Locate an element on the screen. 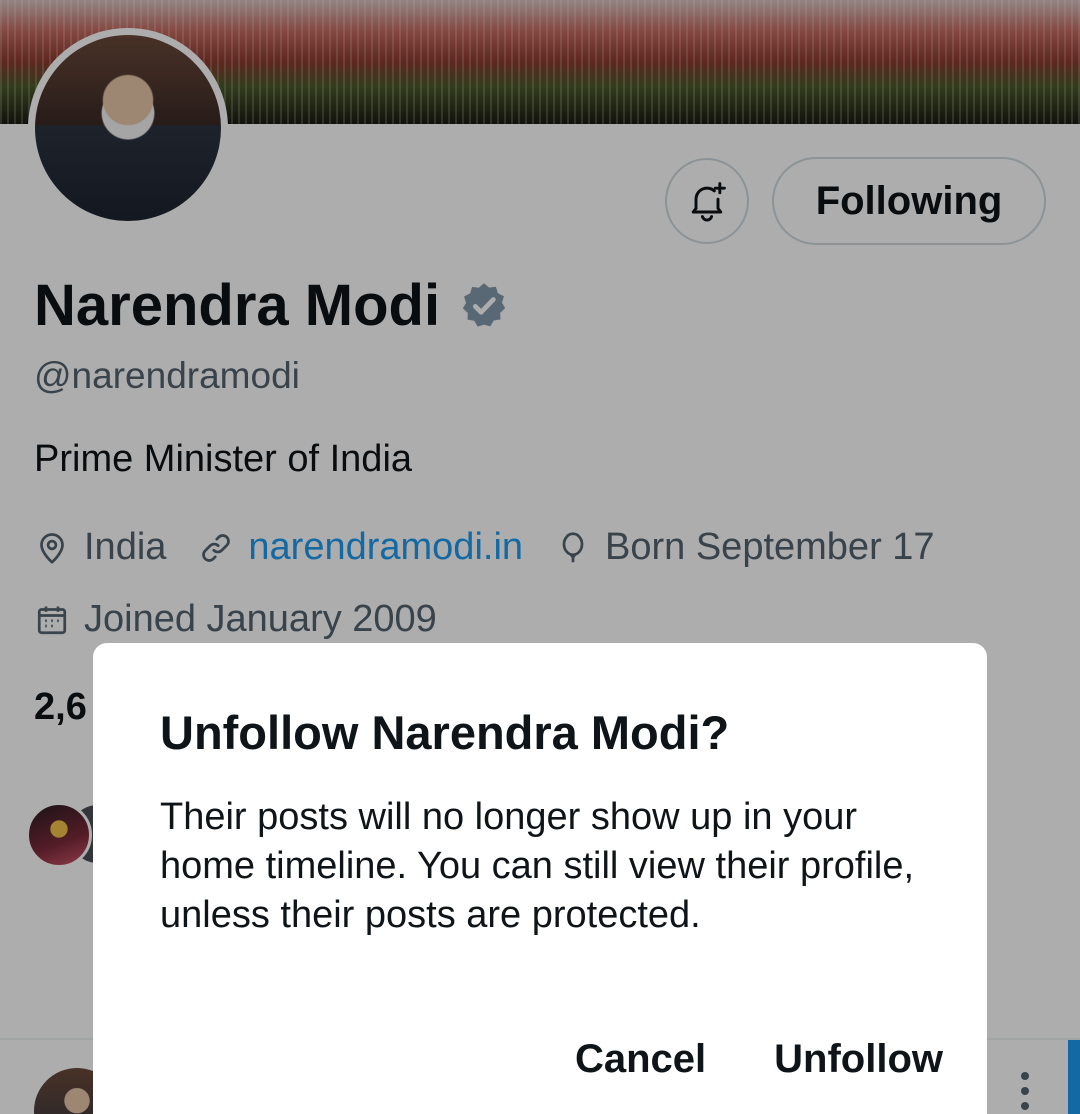  cancel-button: Cancel is located at coordinates (640, 1059).